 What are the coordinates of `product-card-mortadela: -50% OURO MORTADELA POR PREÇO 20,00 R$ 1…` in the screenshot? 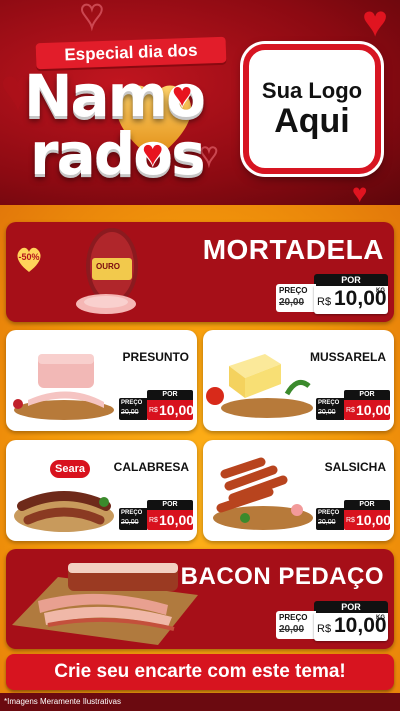 It's located at (200, 272).